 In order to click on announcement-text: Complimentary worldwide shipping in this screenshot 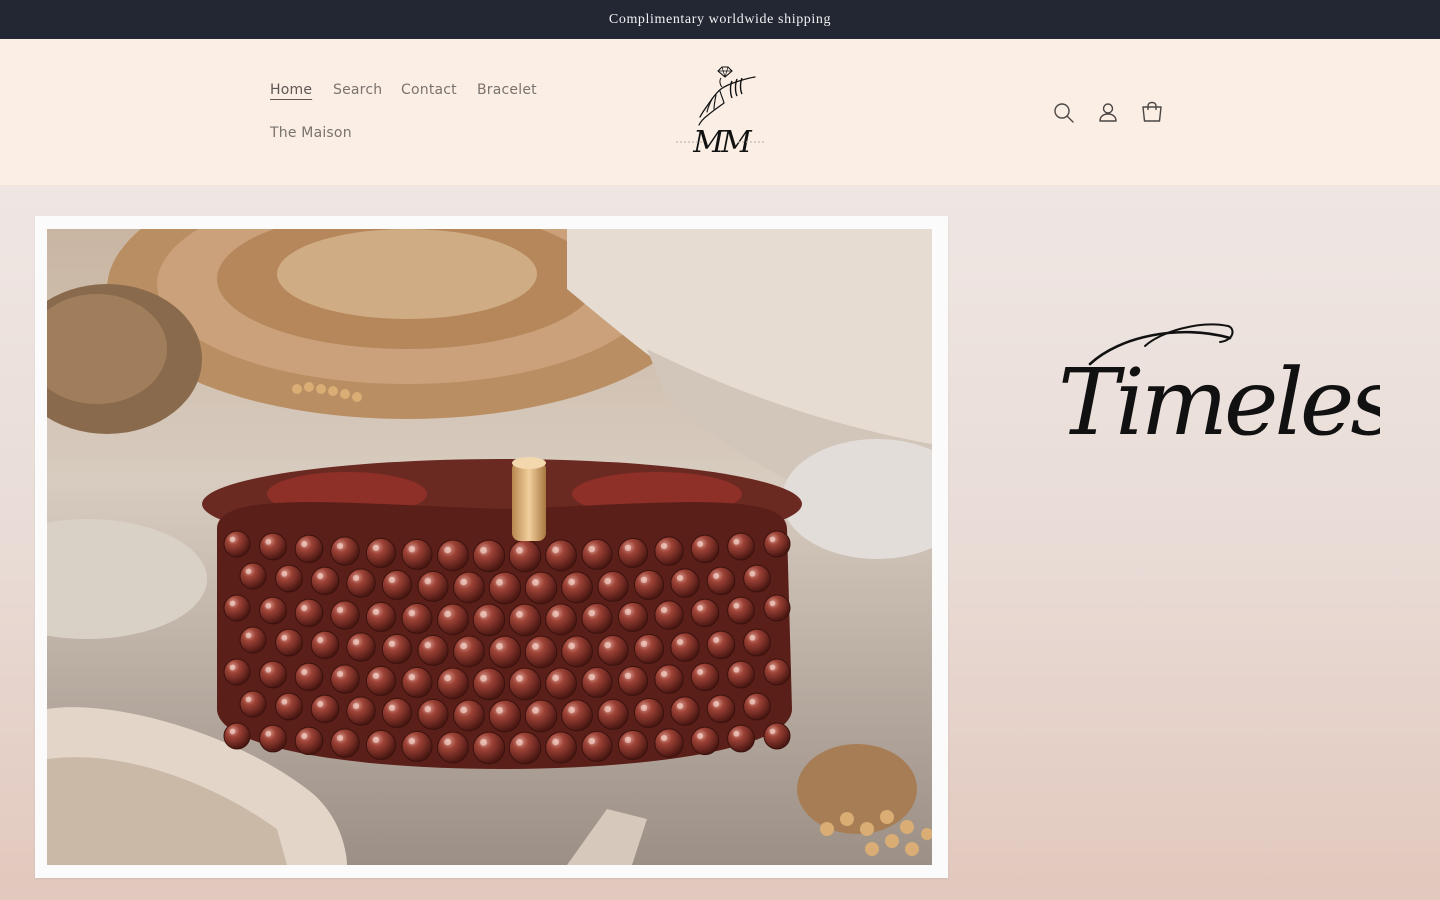, I will do `click(720, 19)`.